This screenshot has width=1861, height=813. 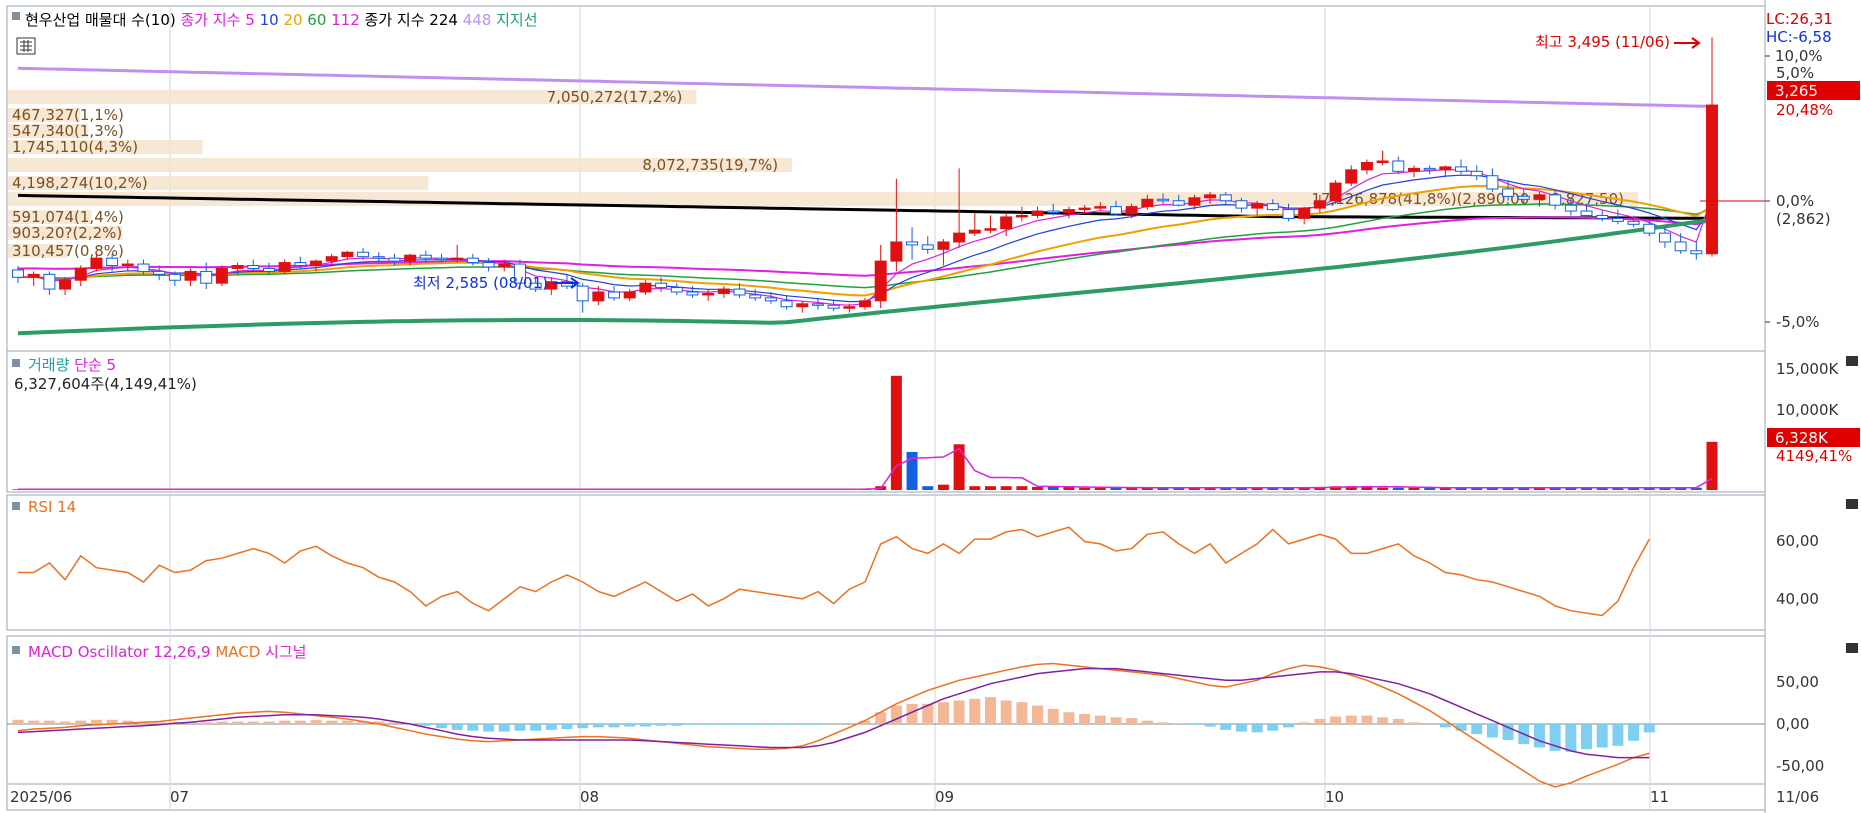 What do you see at coordinates (886, 797) in the screenshot?
I see `x-axis-panel` at bounding box center [886, 797].